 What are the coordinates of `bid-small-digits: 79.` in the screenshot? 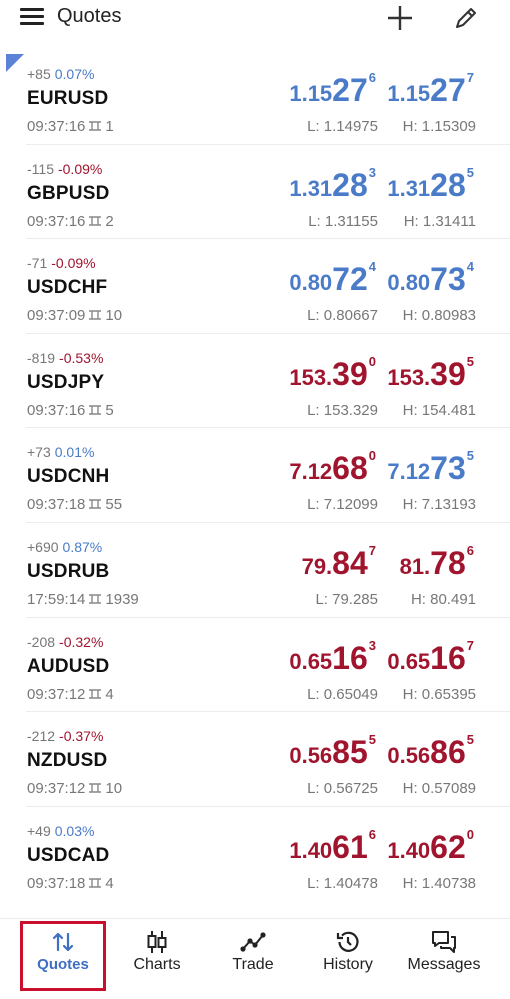 It's located at (317, 566).